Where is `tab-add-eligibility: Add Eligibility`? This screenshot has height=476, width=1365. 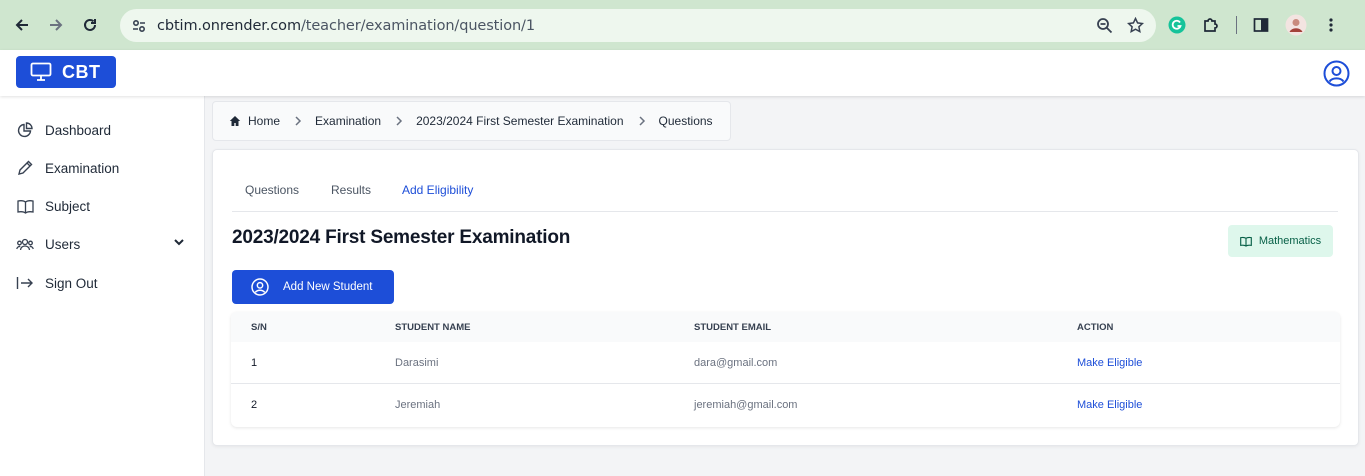
tab-add-eligibility: Add Eligibility is located at coordinates (437, 190).